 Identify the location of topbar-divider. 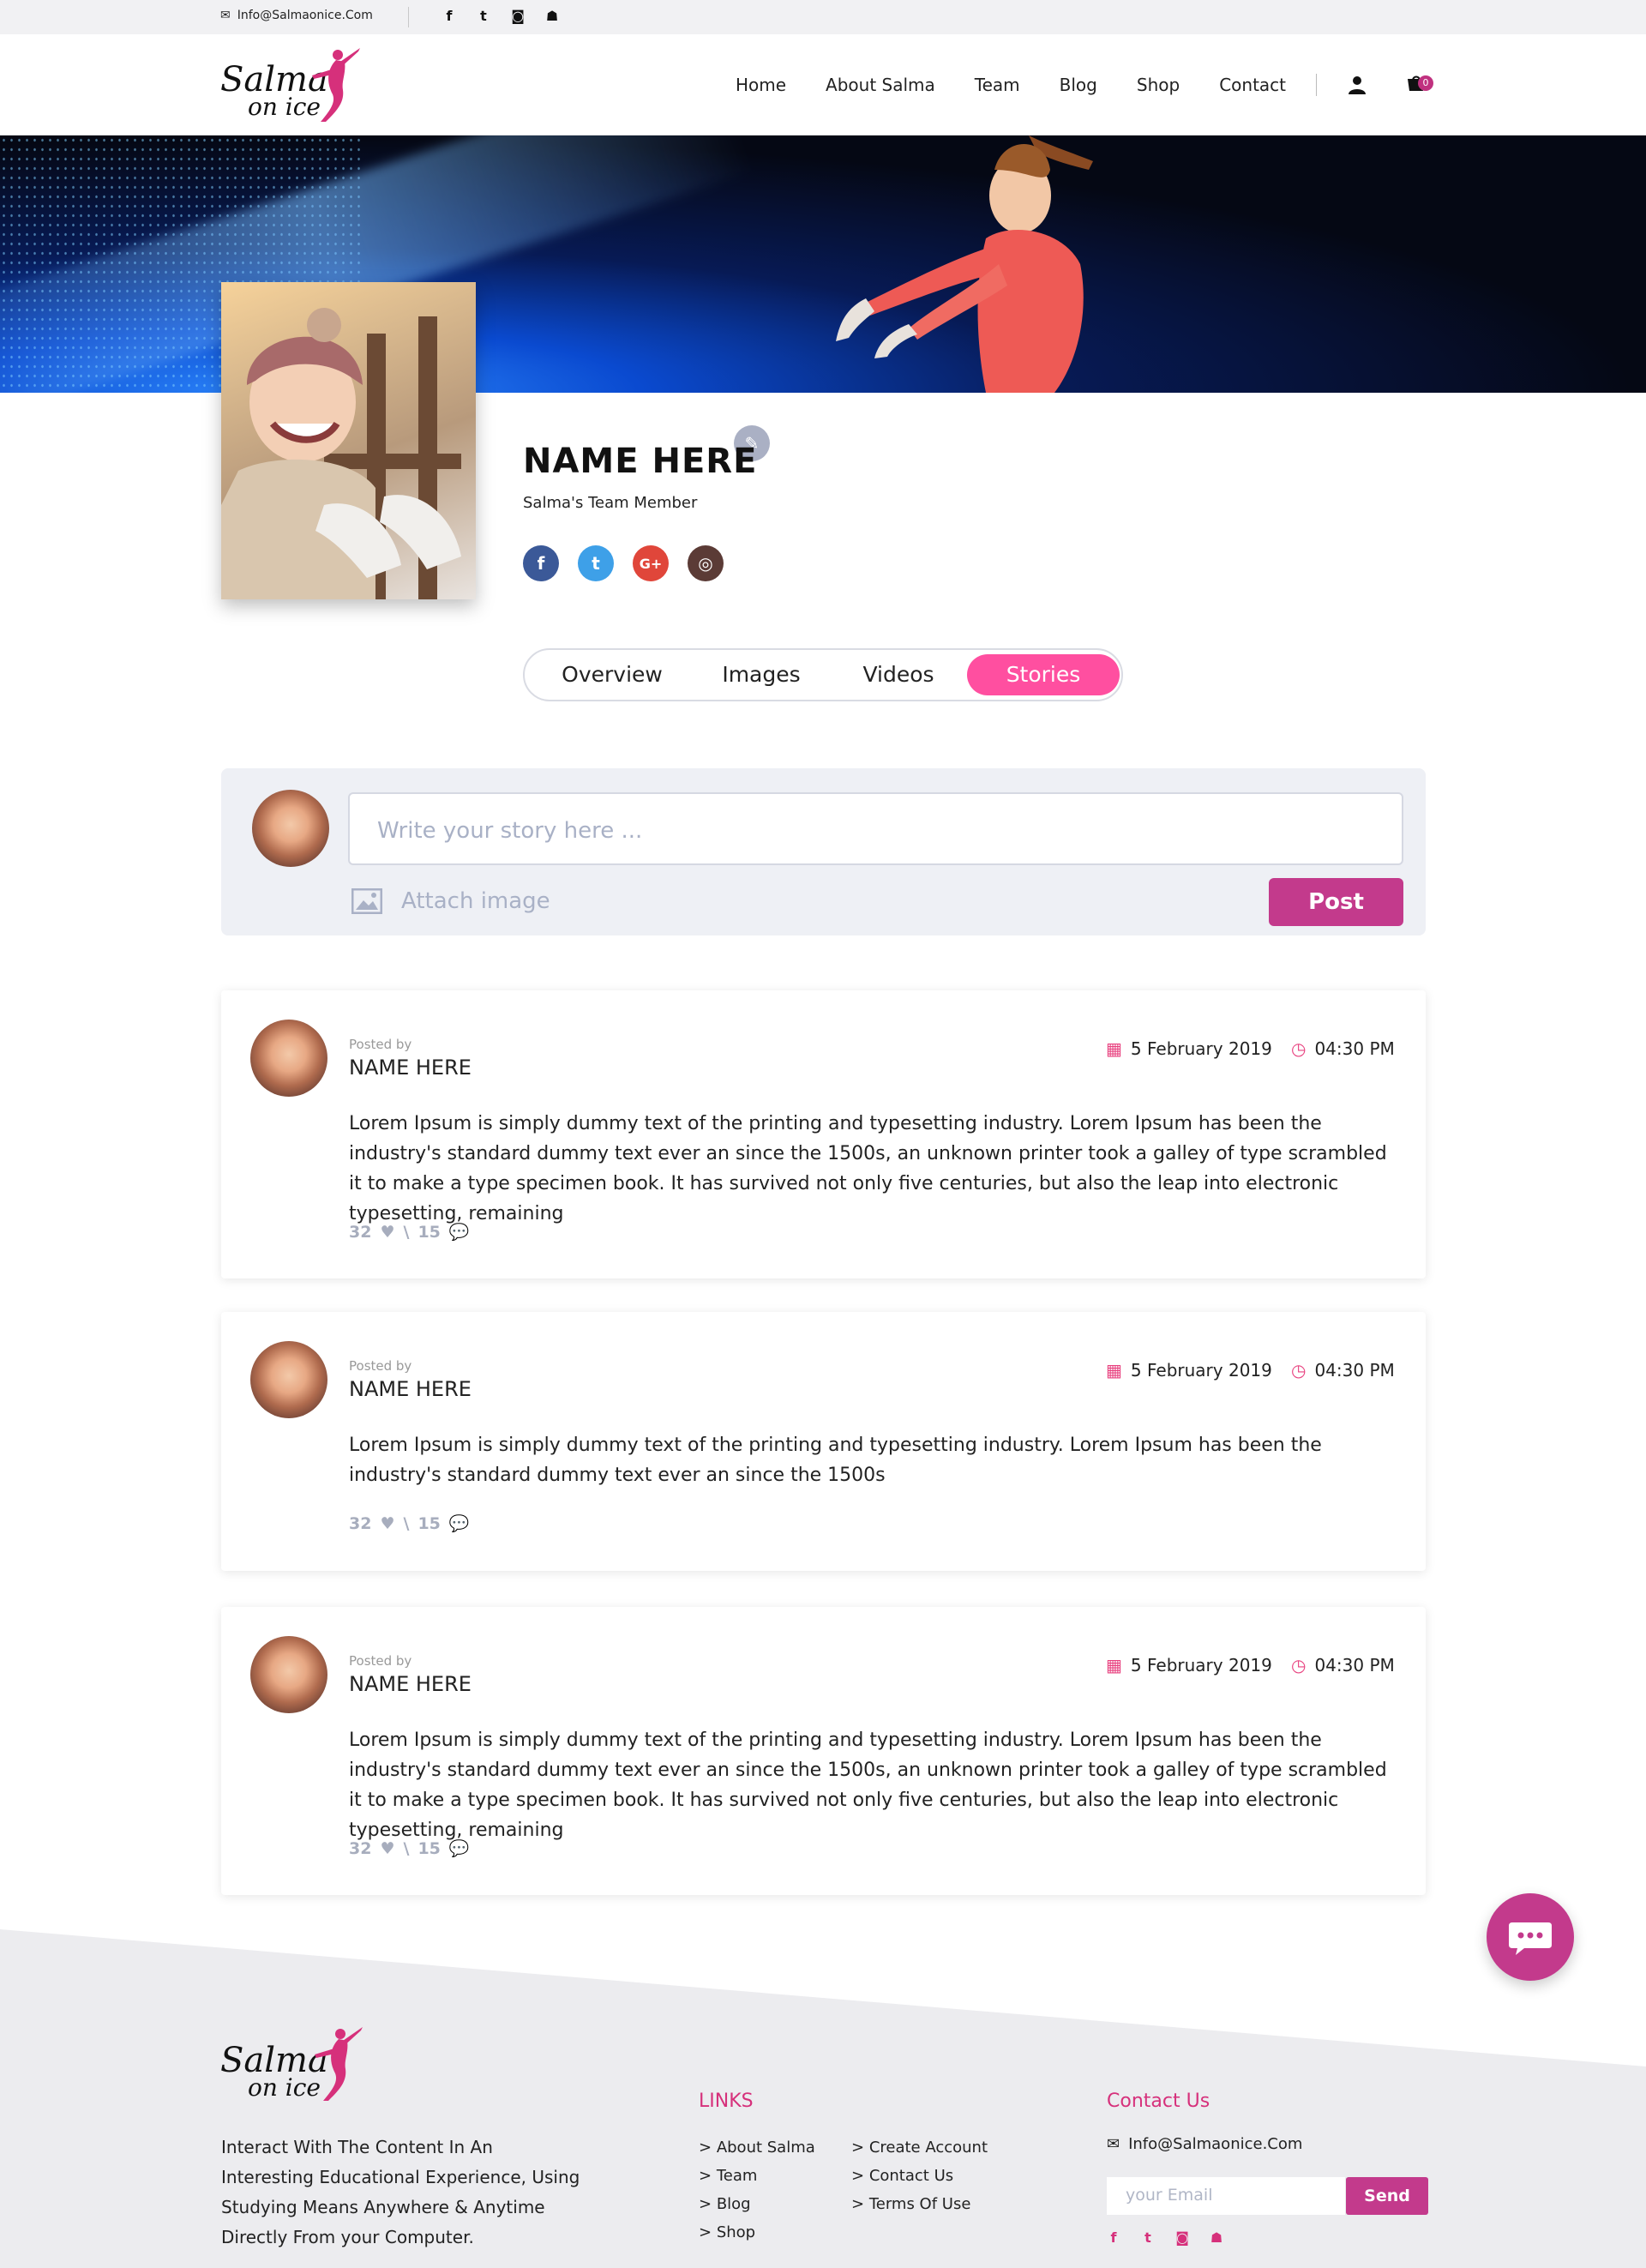
(408, 17).